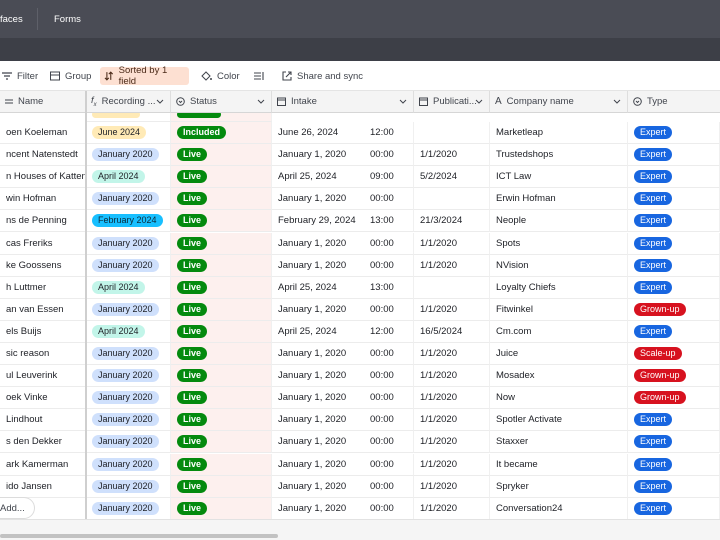 This screenshot has height=540, width=720. Describe the element at coordinates (43, 155) in the screenshot. I see `name-cell: ncent Natenstedt` at that location.